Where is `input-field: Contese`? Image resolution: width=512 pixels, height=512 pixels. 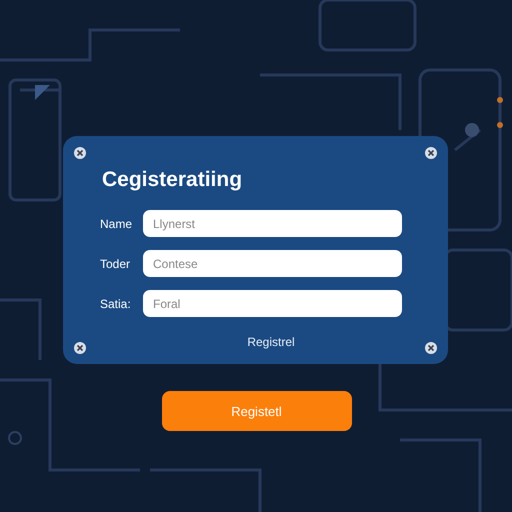
input-field: Contese is located at coordinates (272, 263).